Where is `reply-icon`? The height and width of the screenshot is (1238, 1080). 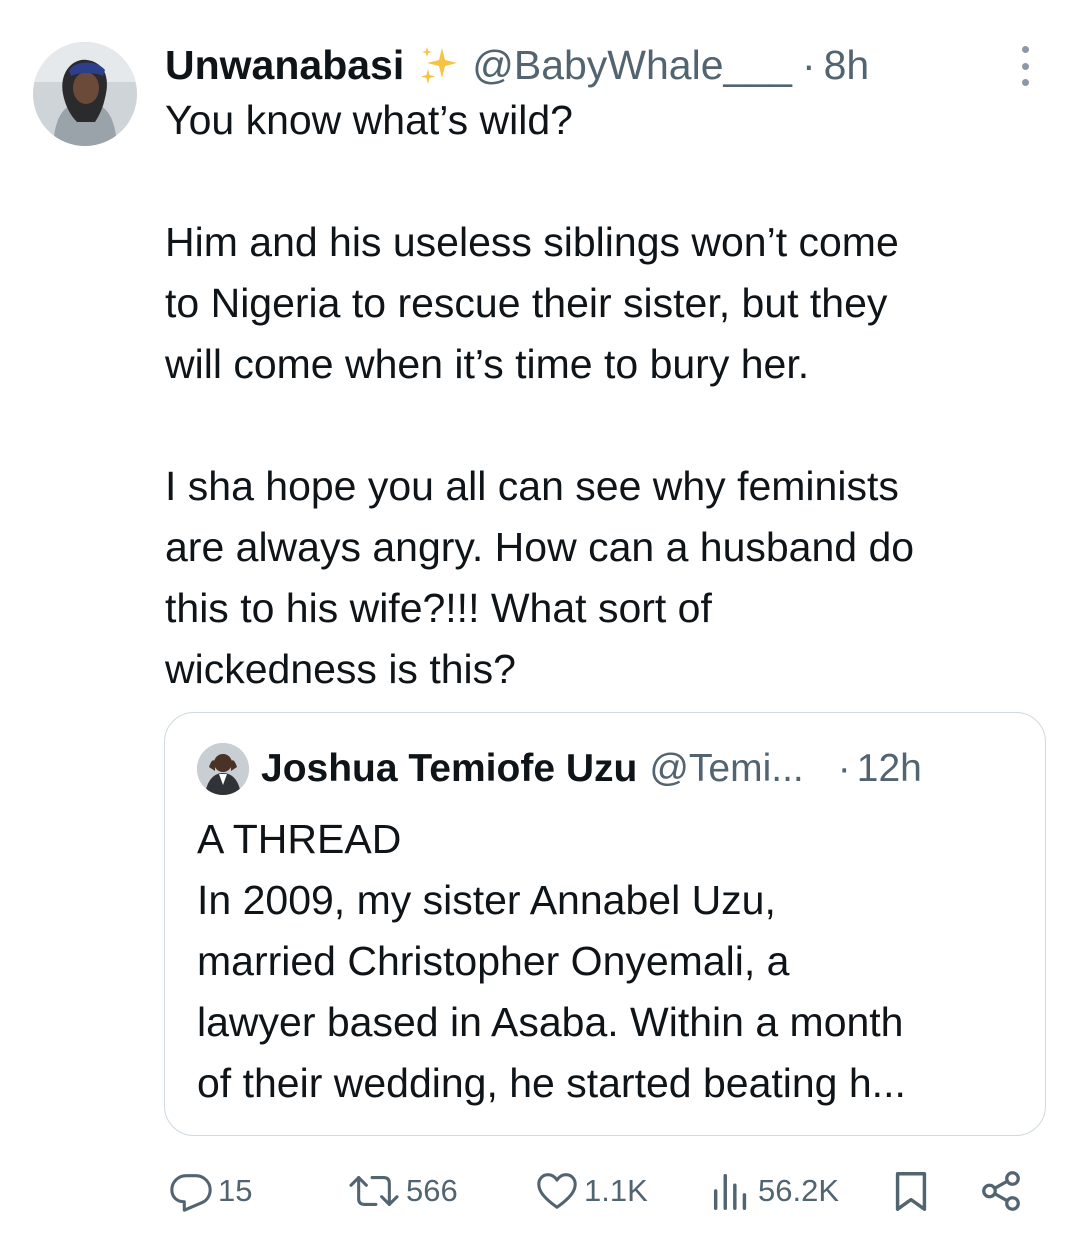 reply-icon is located at coordinates (191, 1191).